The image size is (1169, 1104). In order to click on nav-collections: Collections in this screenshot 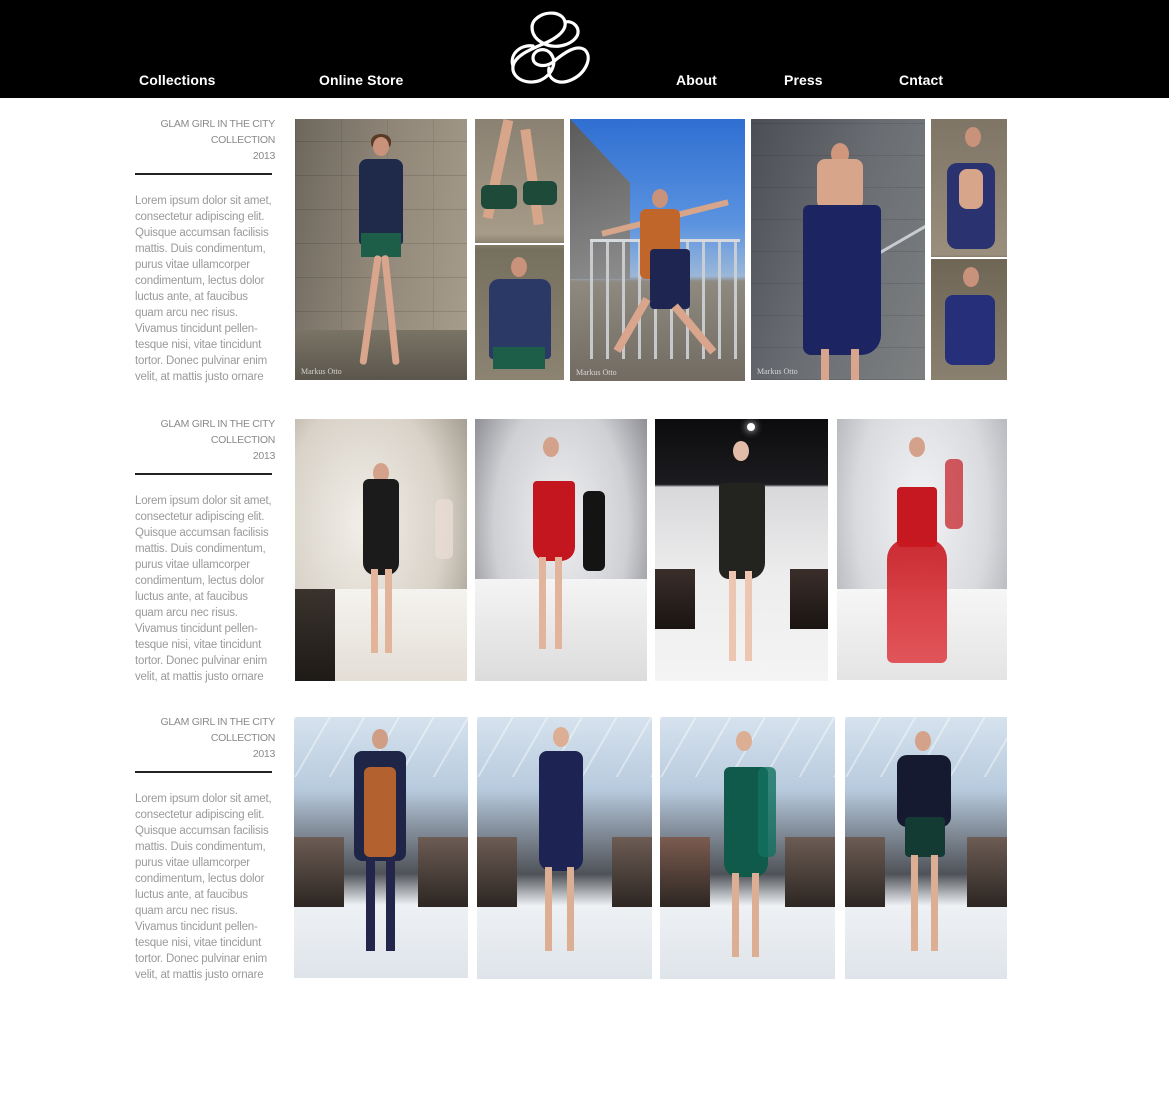, I will do `click(177, 80)`.